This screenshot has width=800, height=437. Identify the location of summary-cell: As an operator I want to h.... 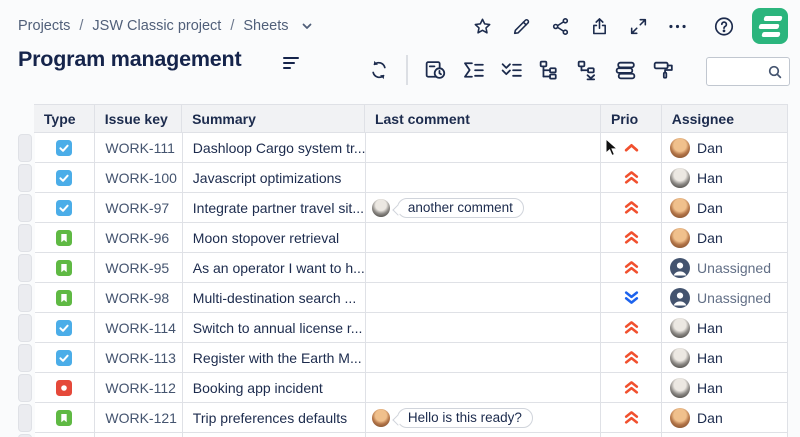
(274, 268).